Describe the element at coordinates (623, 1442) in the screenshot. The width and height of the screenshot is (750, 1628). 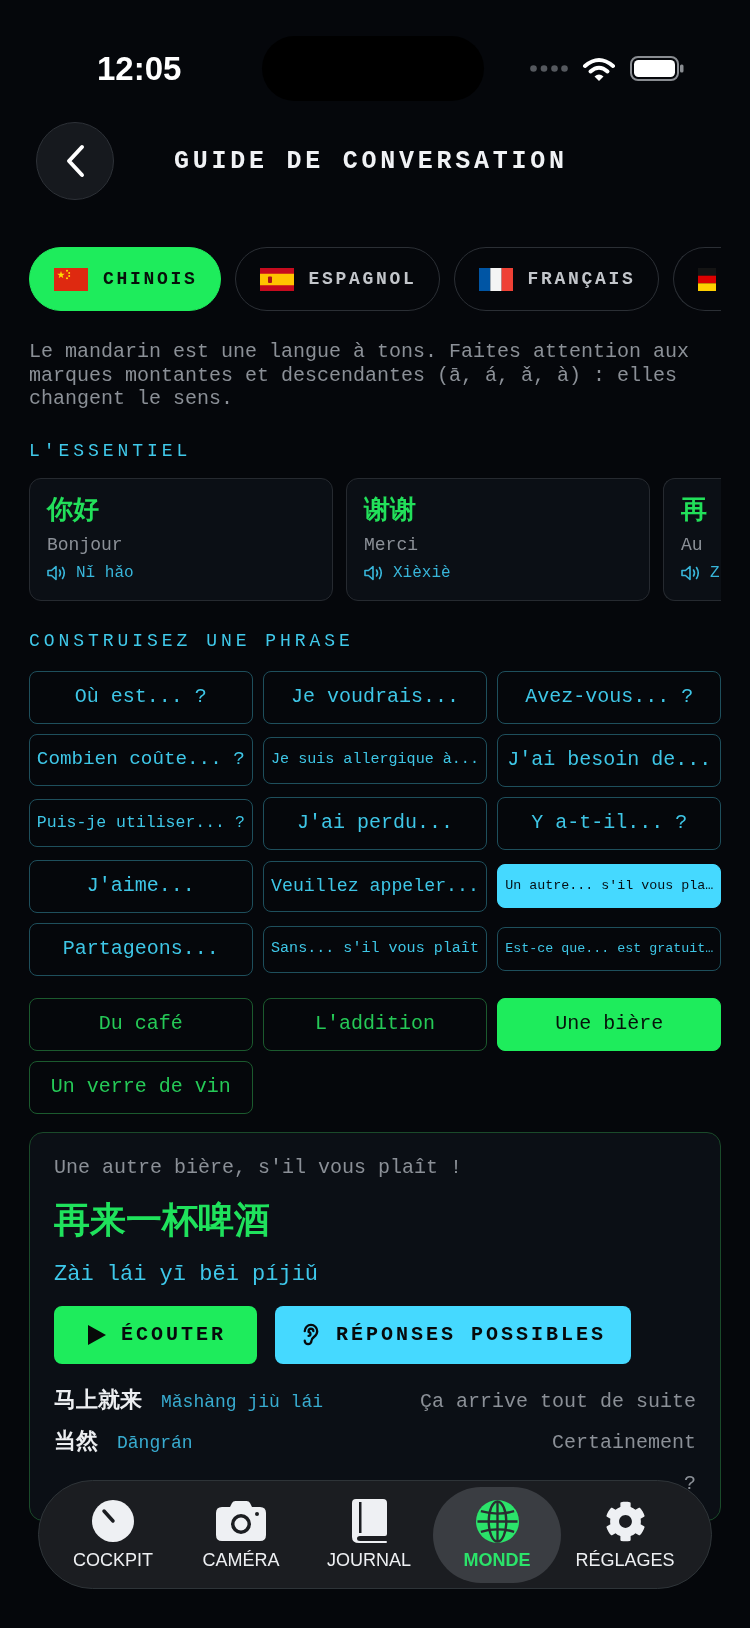
I see `response-translation: Certainement` at that location.